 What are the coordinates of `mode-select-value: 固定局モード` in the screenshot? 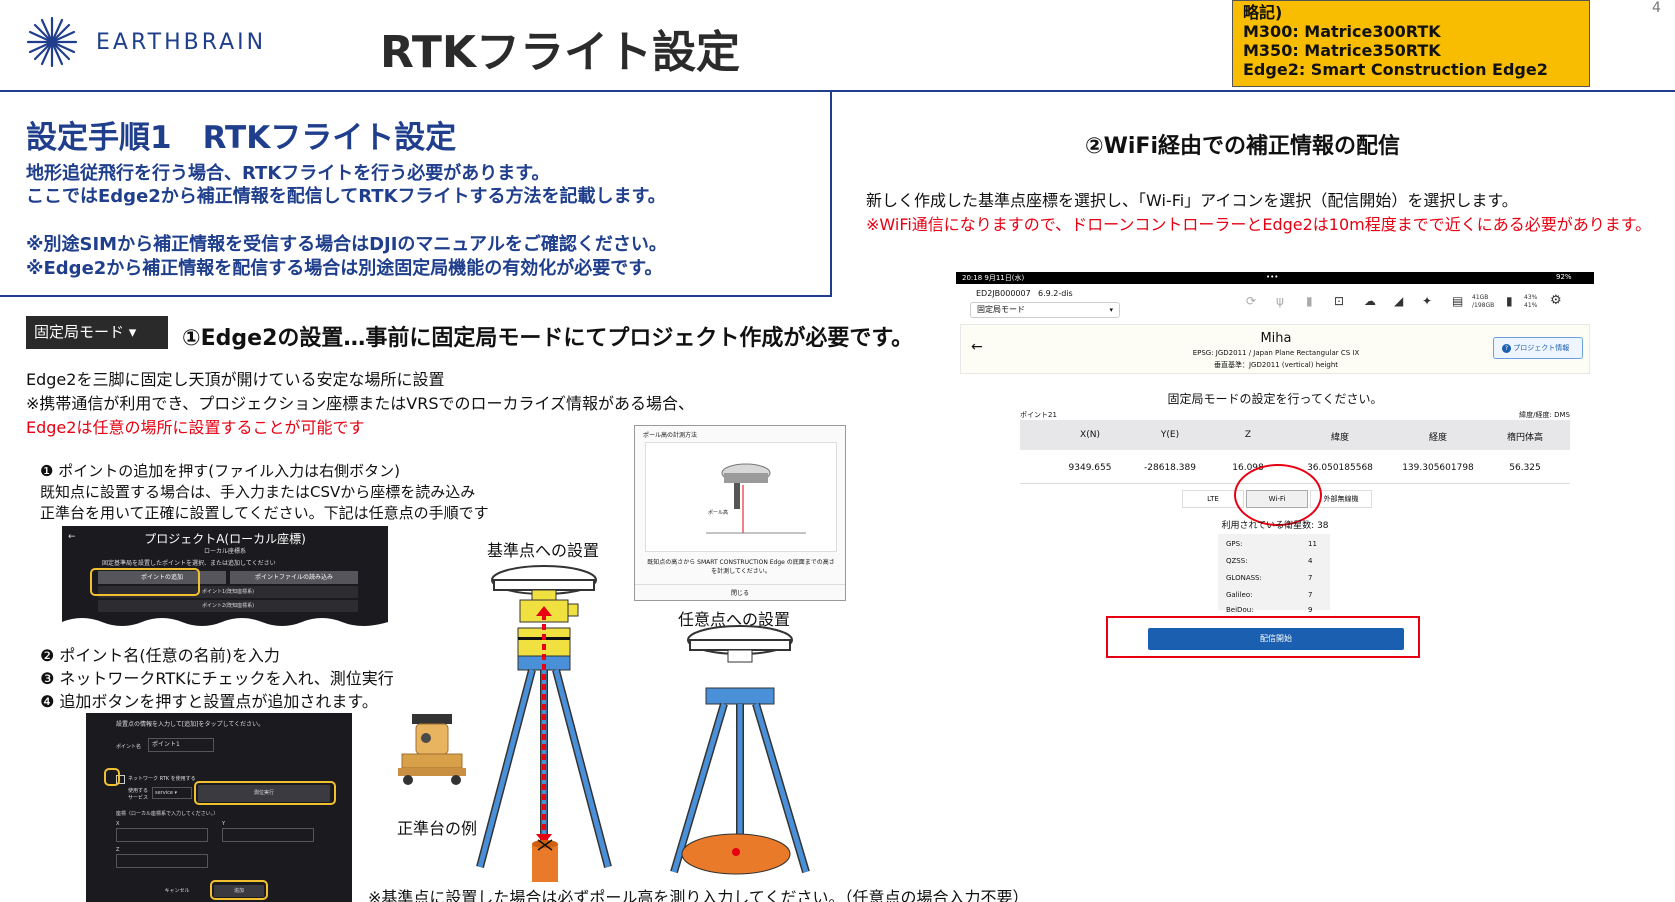 It's located at (1001, 309).